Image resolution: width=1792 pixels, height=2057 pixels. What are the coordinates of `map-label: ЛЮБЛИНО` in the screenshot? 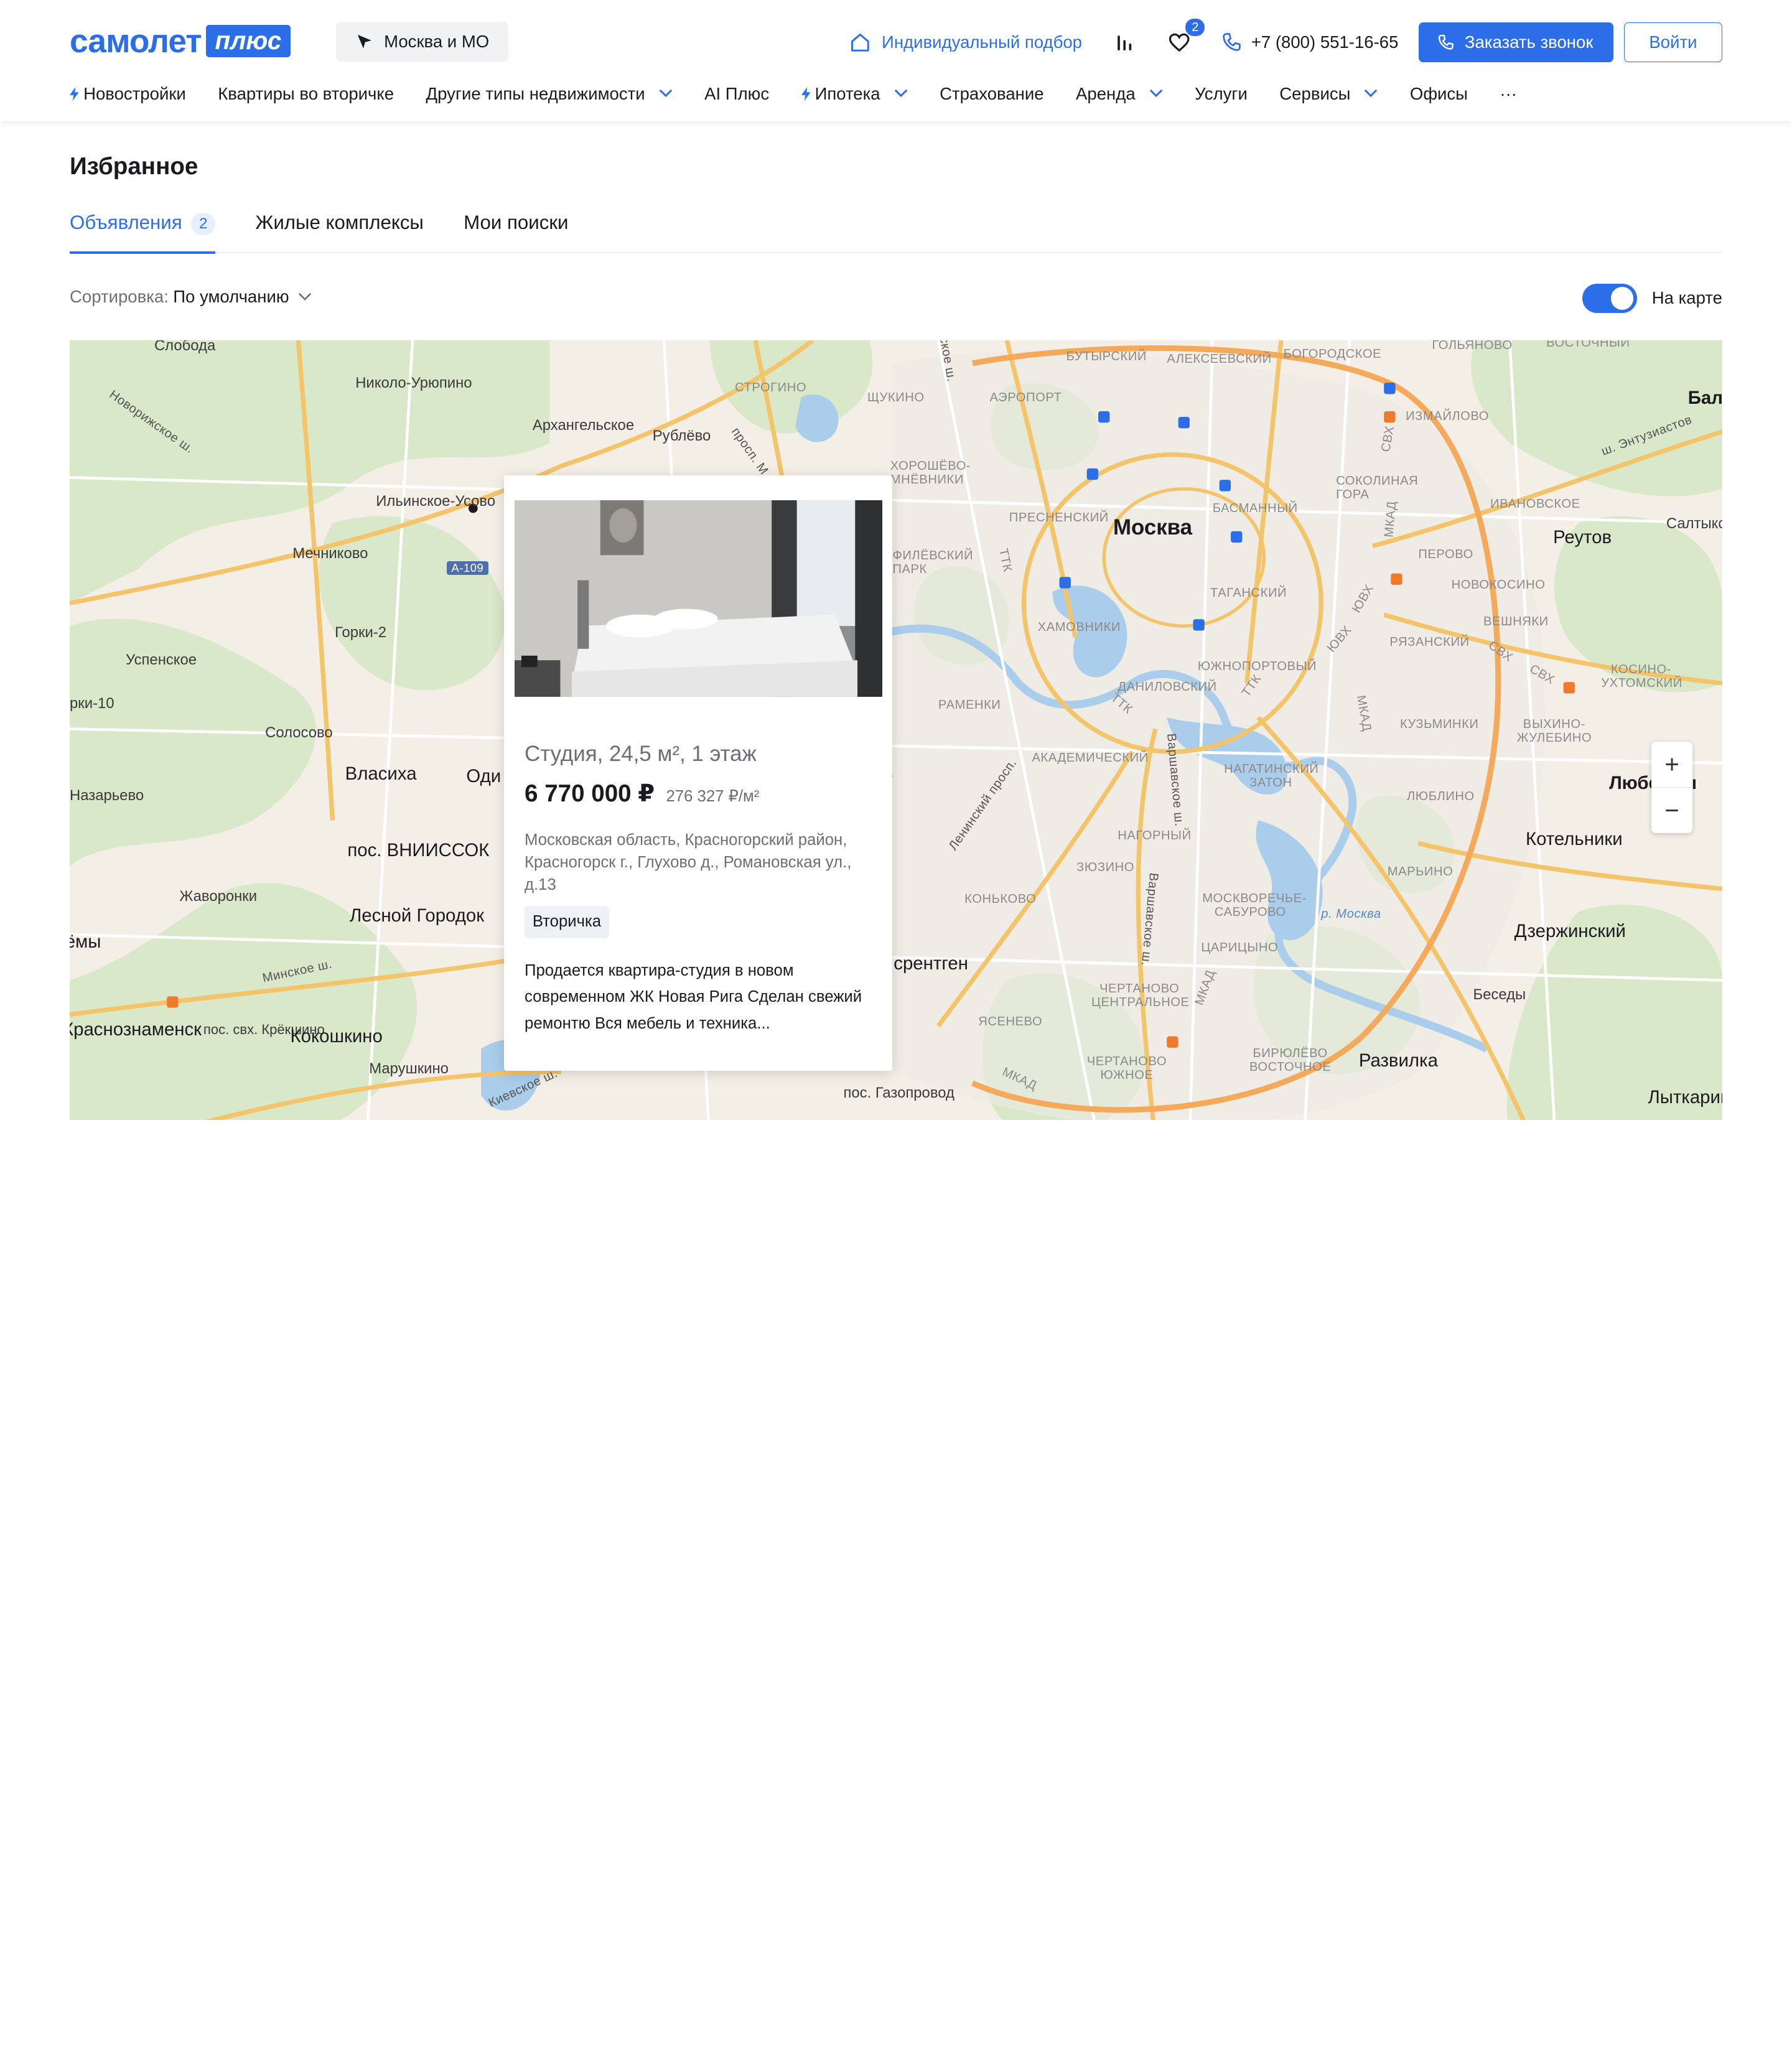 It's located at (1440, 797).